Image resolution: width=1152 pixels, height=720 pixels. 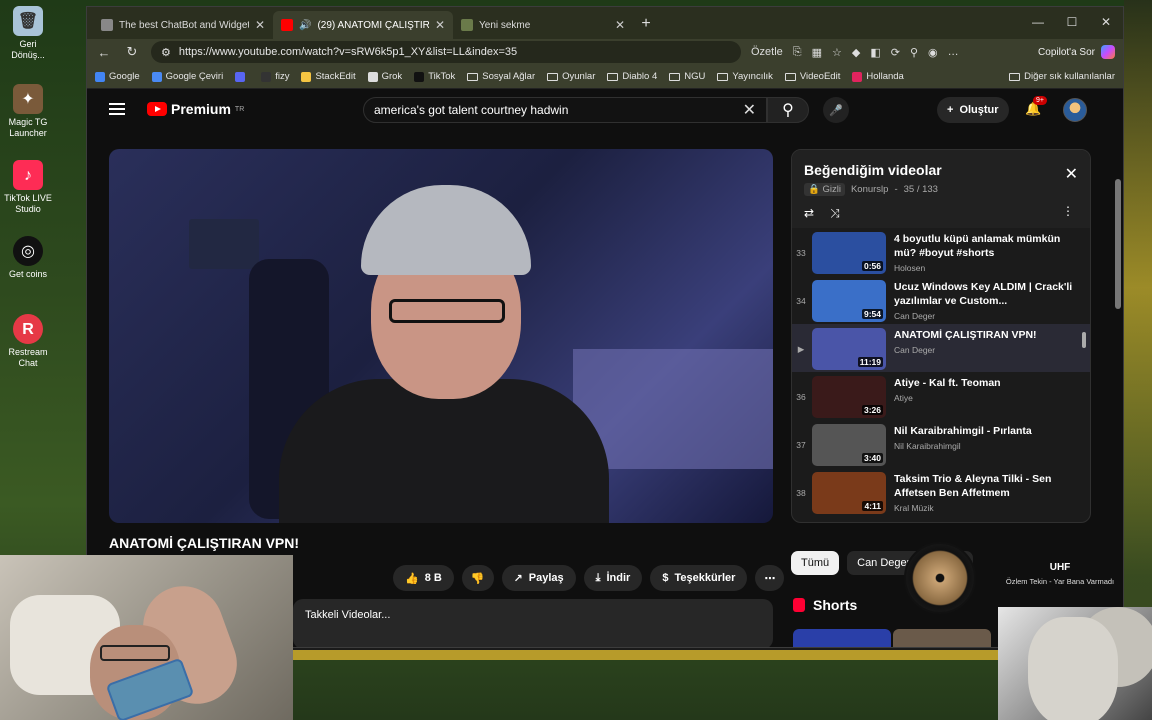 What do you see at coordinates (183, 25) in the screenshot?
I see `tab-chatbot: The best ChatBot and Widgets fo ✕` at bounding box center [183, 25].